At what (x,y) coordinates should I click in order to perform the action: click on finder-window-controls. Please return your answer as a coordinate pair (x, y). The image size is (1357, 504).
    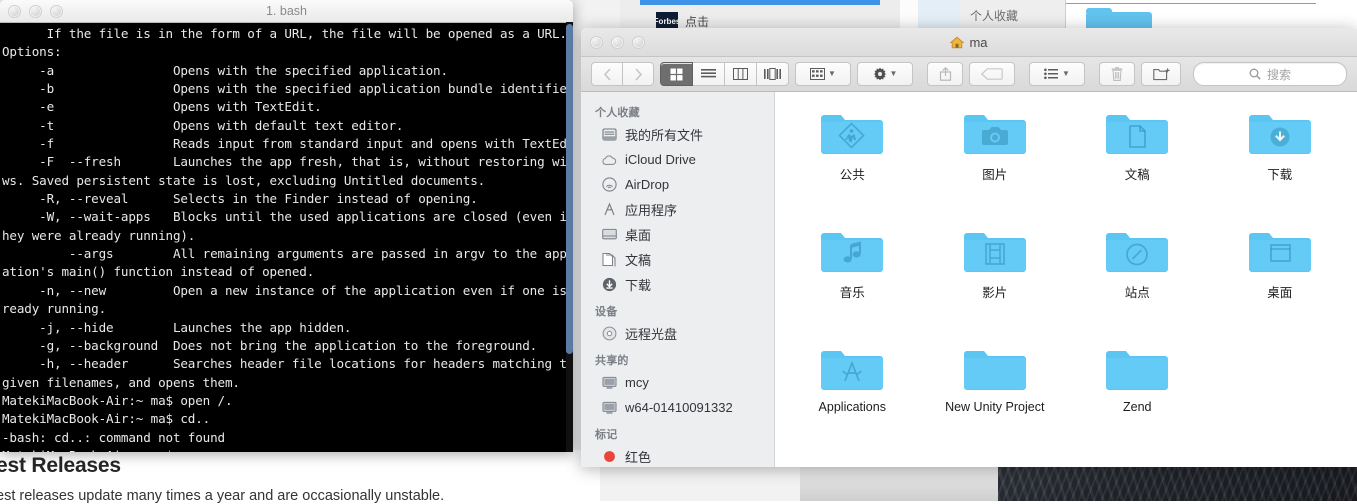
    Looking at the image, I should click on (617, 42).